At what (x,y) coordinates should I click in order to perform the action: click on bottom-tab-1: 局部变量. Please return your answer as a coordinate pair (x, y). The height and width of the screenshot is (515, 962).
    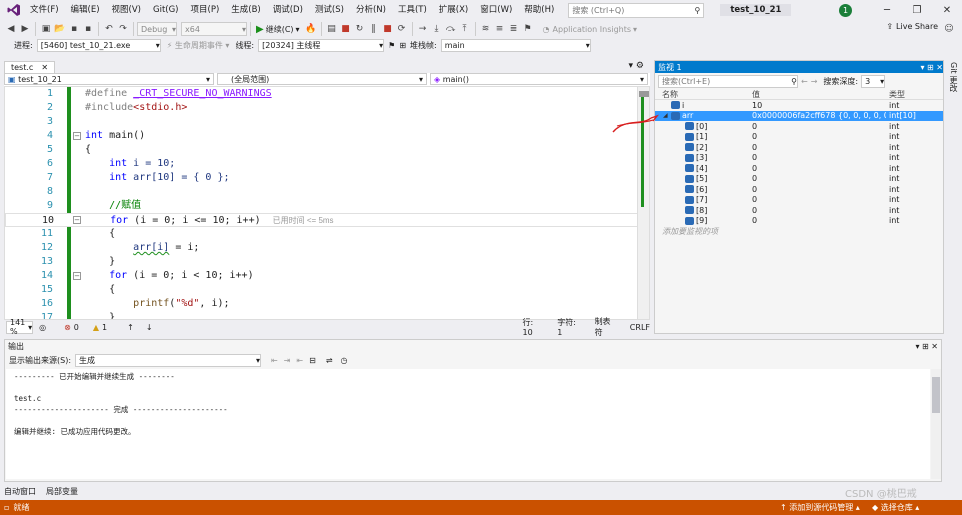
    Looking at the image, I should click on (62, 491).